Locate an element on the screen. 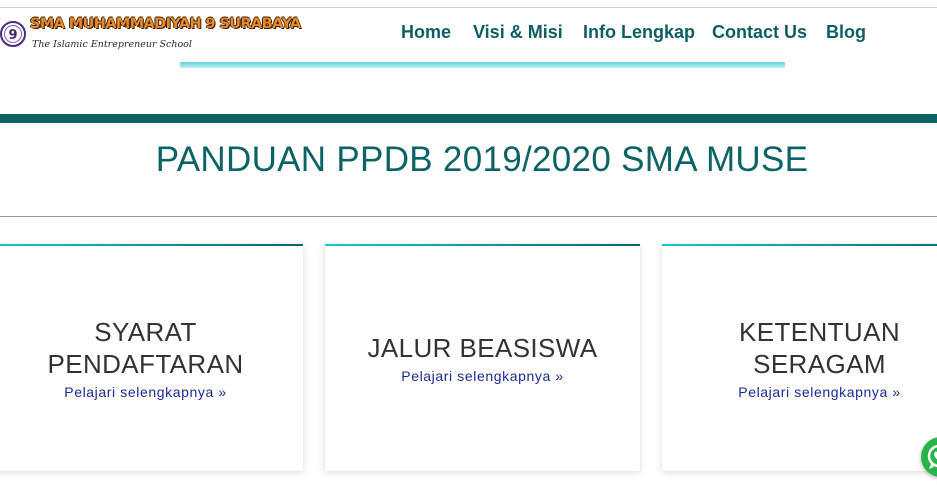  nav-blog: Blog is located at coordinates (846, 32).